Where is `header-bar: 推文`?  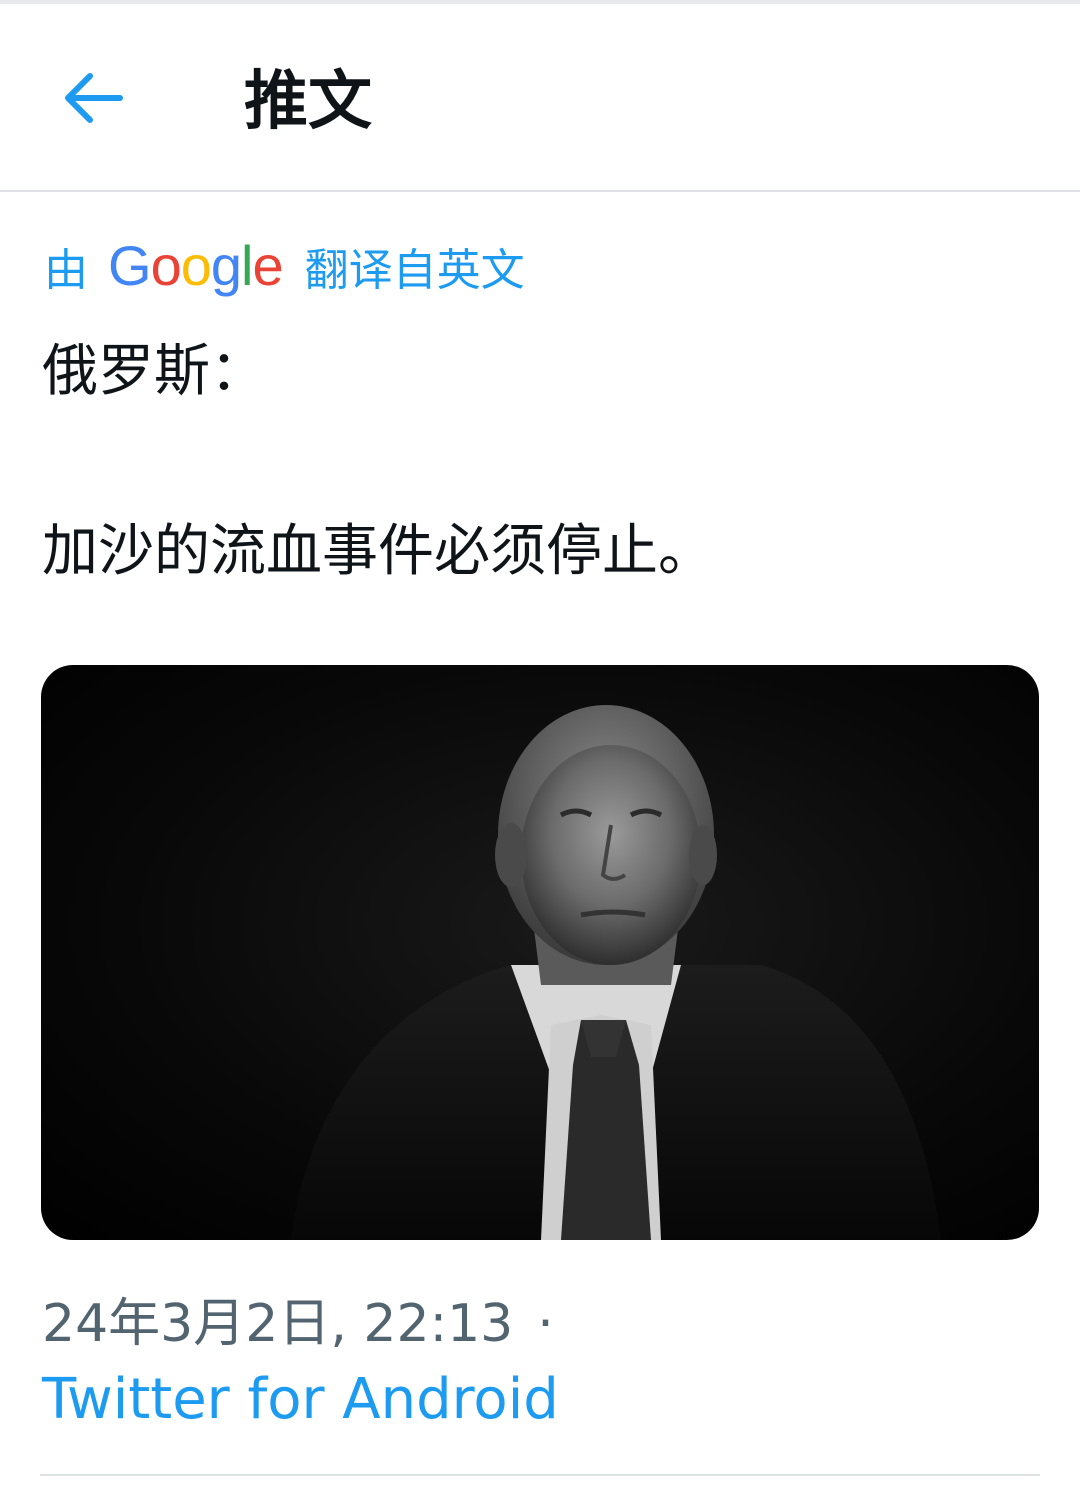 header-bar: 推文 is located at coordinates (540, 97).